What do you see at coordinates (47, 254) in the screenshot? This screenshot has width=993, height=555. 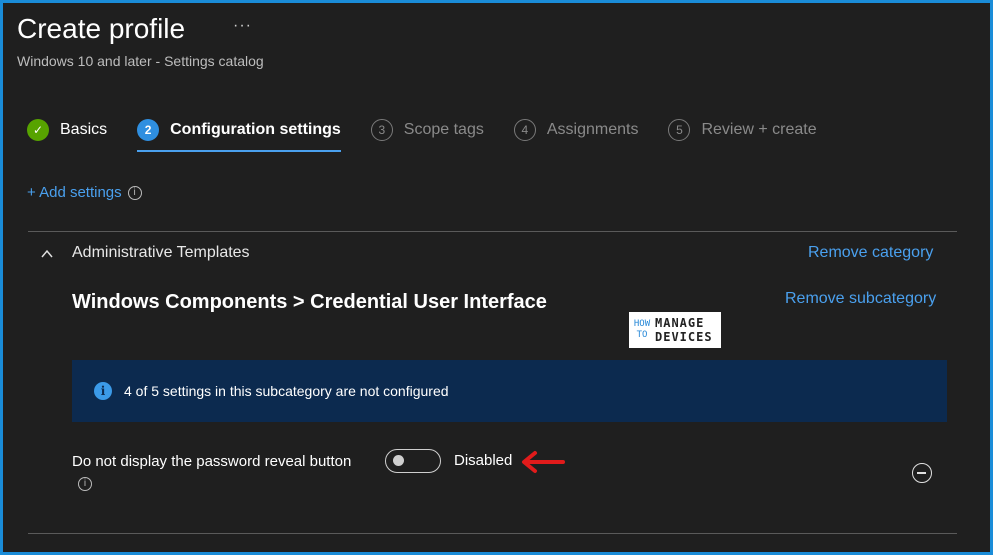 I see `chevron-up-icon` at bounding box center [47, 254].